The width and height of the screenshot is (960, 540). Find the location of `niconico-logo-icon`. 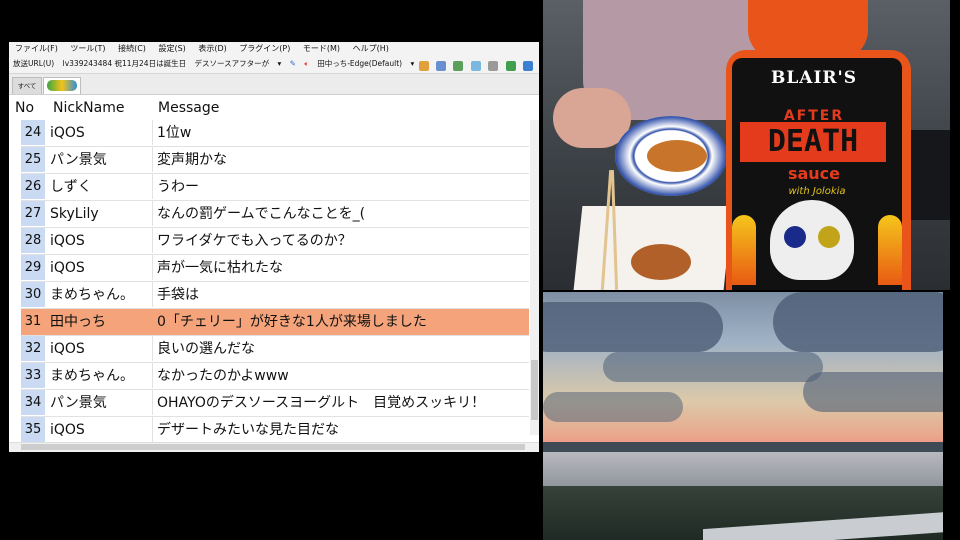

niconico-logo-icon is located at coordinates (62, 85).